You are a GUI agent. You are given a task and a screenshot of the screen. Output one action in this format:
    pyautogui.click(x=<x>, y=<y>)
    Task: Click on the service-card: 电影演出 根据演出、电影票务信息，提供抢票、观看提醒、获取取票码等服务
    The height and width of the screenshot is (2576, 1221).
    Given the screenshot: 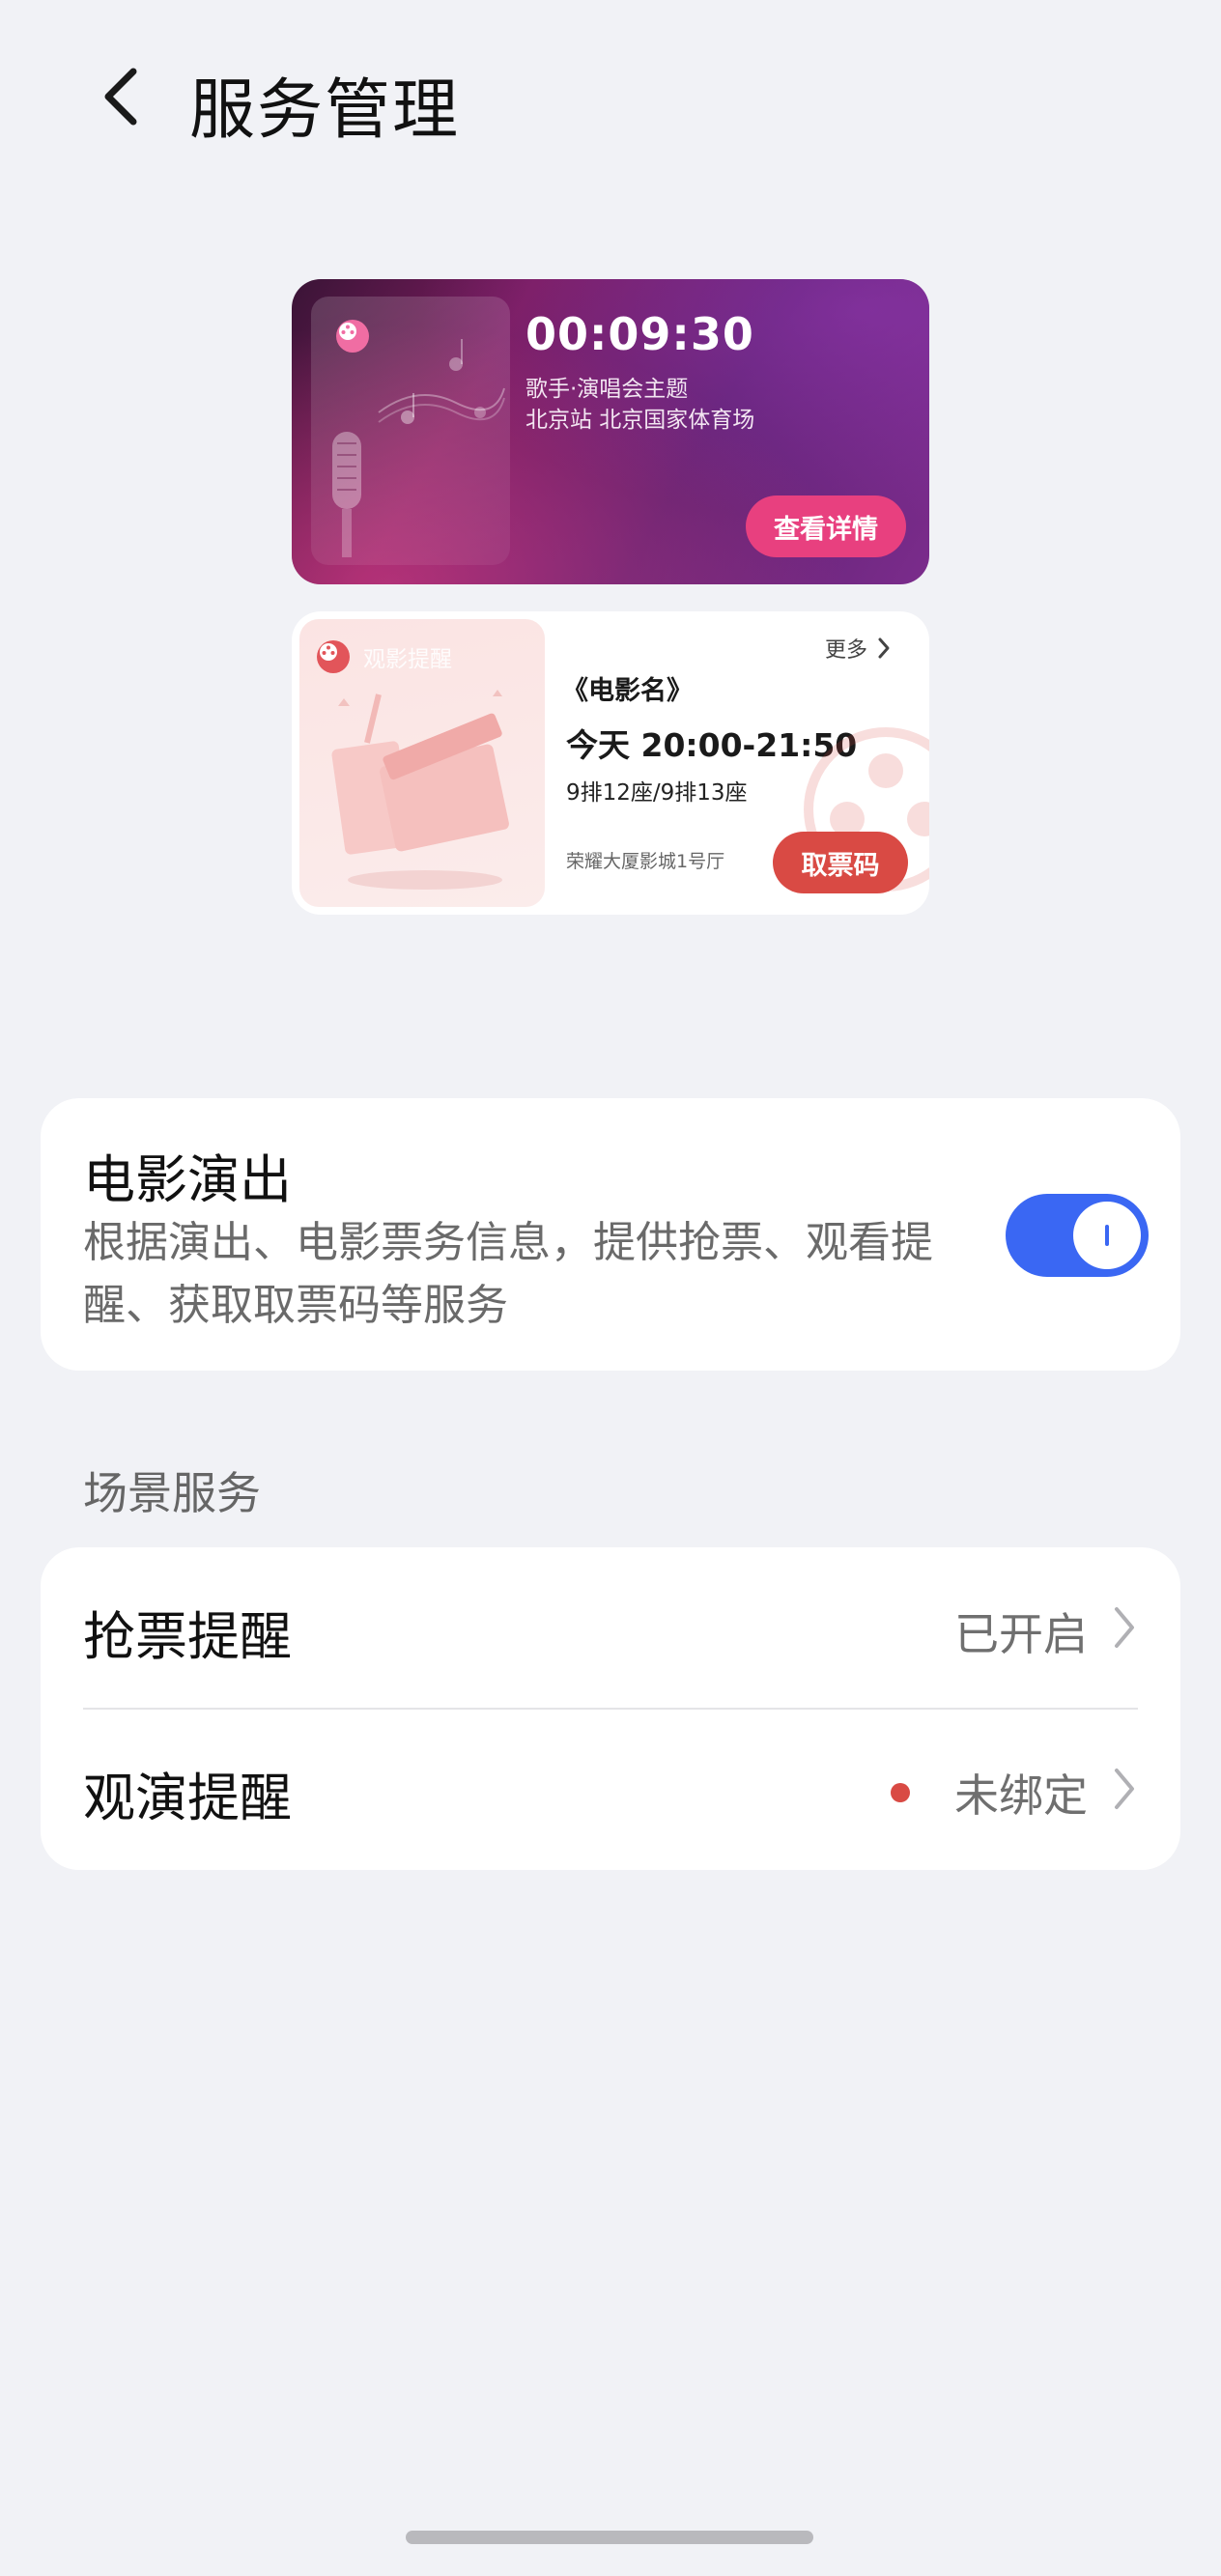 What is the action you would take?
    pyautogui.click(x=610, y=1234)
    